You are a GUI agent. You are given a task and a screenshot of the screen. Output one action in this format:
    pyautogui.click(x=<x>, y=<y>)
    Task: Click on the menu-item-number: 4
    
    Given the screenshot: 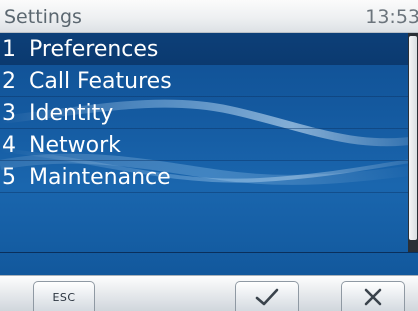 What is the action you would take?
    pyautogui.click(x=9, y=145)
    